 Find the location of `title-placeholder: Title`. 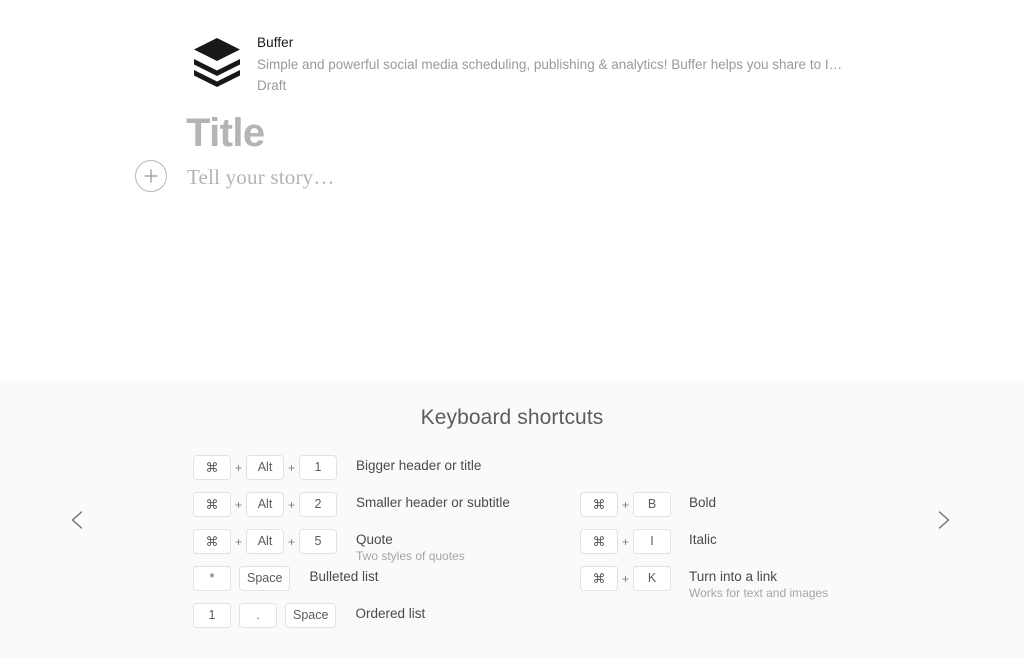

title-placeholder: Title is located at coordinates (225, 133).